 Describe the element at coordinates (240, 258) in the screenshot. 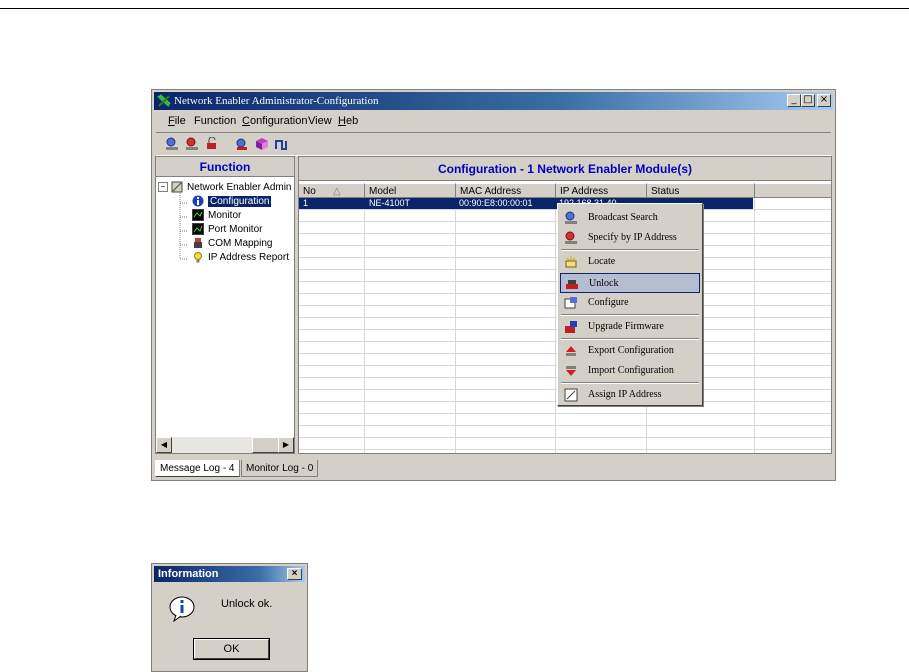

I see `tree-item-ip-report: IP Address Report` at that location.